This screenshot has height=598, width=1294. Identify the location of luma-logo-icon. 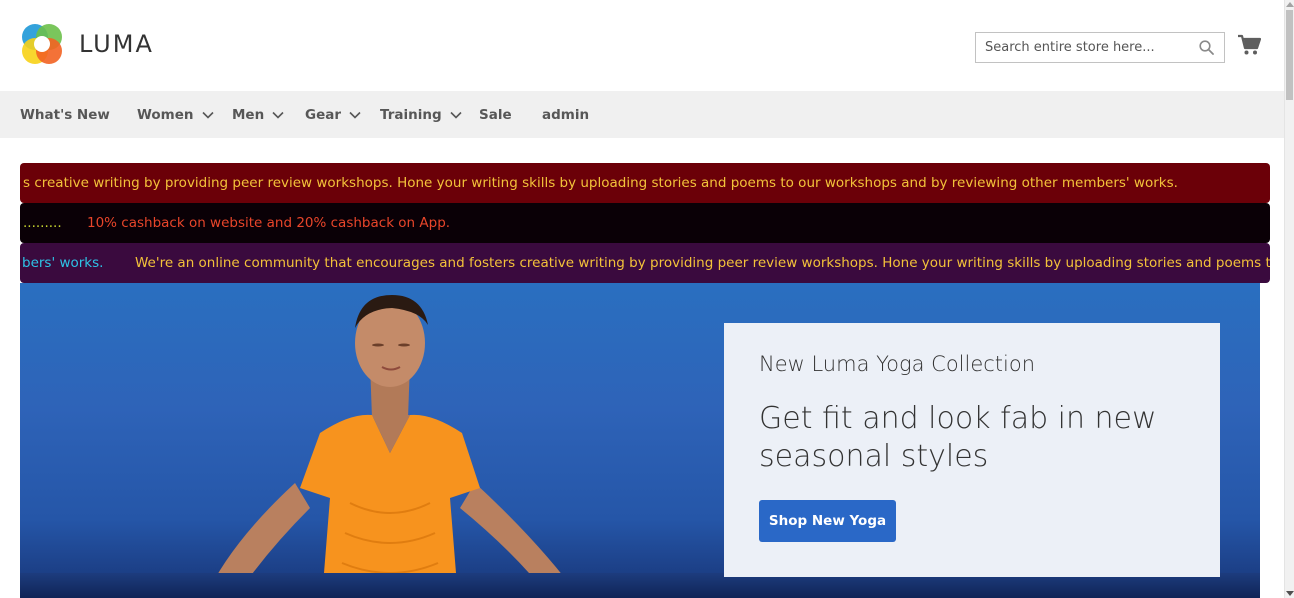
(42, 44).